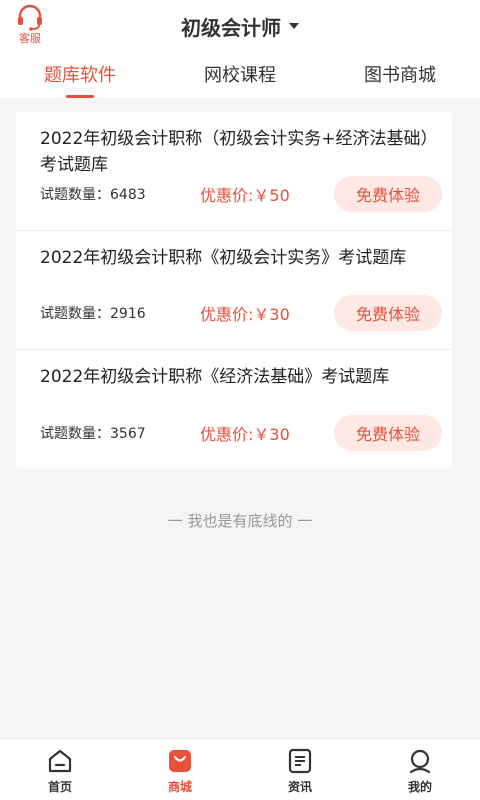 The height and width of the screenshot is (800, 480). What do you see at coordinates (179, 787) in the screenshot?
I see `nav-label: 商城` at bounding box center [179, 787].